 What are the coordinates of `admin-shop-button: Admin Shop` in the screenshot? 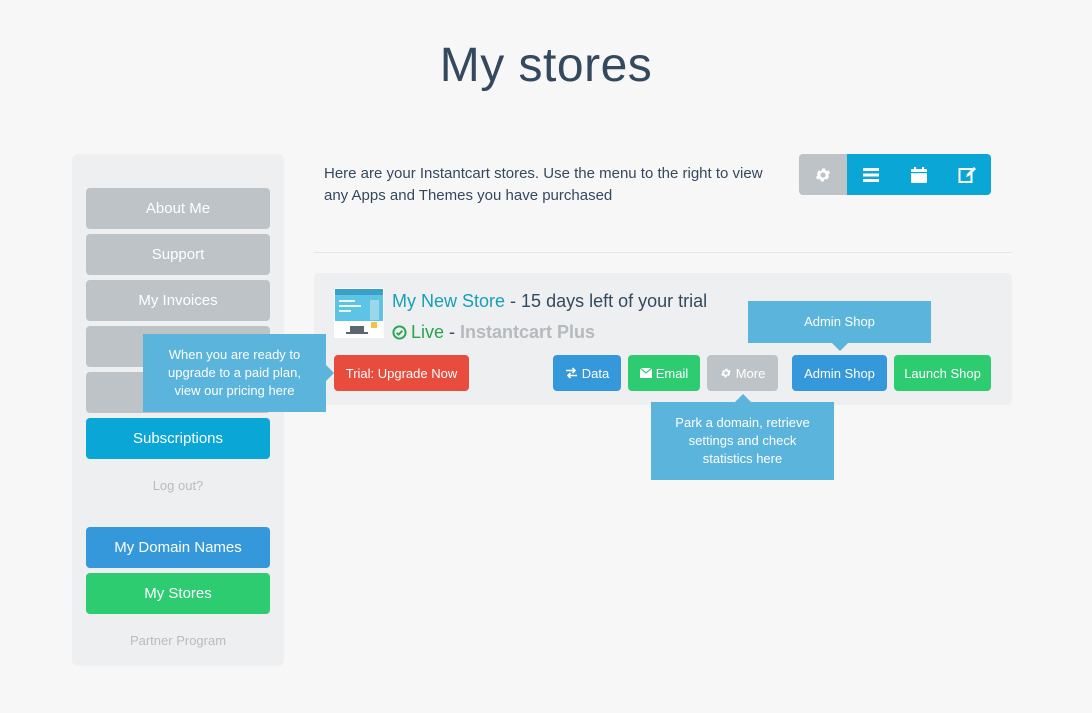 It's located at (839, 373).